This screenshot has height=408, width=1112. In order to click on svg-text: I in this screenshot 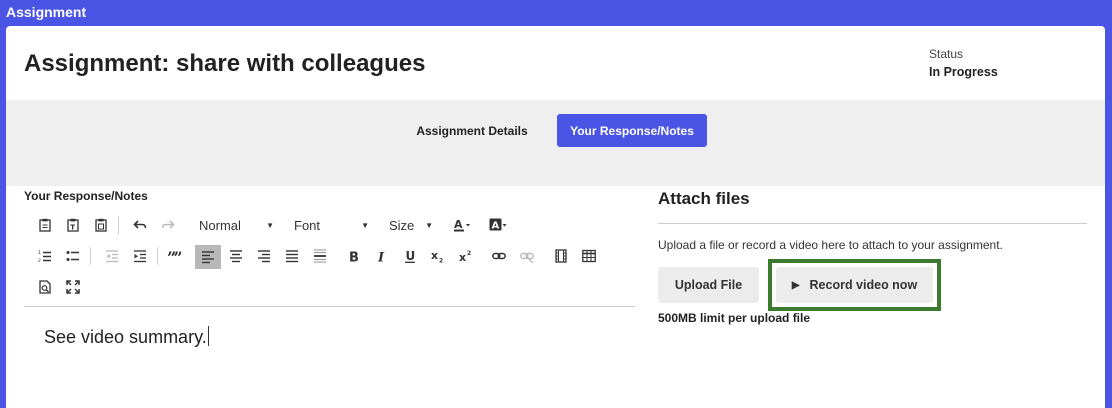, I will do `click(381, 257)`.